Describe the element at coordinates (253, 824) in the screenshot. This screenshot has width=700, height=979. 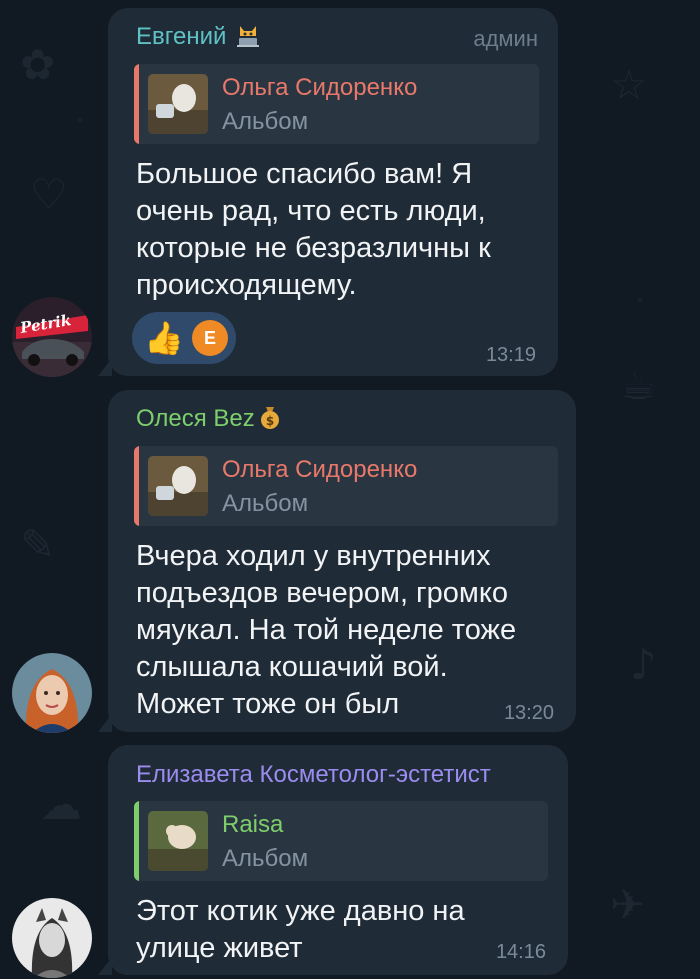
I see `reply-sender-name: Raisa` at that location.